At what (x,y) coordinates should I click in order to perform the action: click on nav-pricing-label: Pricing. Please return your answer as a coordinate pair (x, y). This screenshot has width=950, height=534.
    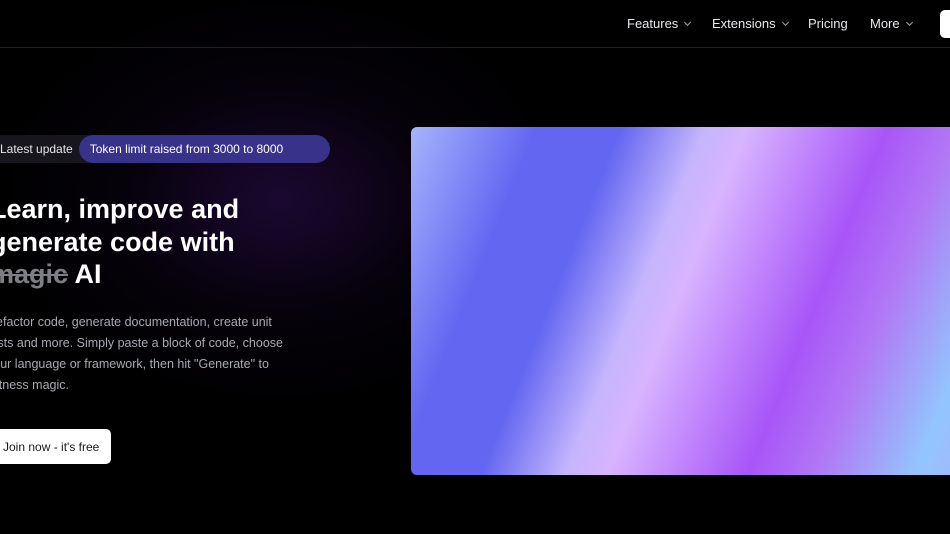
    Looking at the image, I should click on (828, 23).